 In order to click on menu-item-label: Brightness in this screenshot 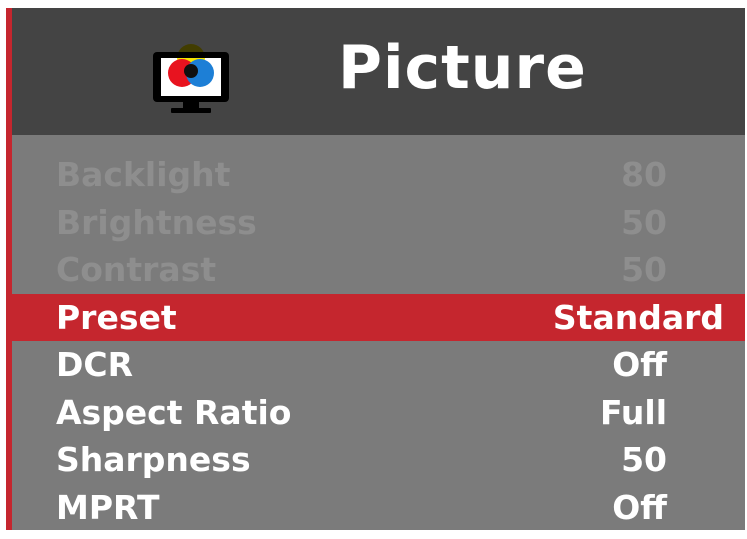, I will do `click(156, 222)`.